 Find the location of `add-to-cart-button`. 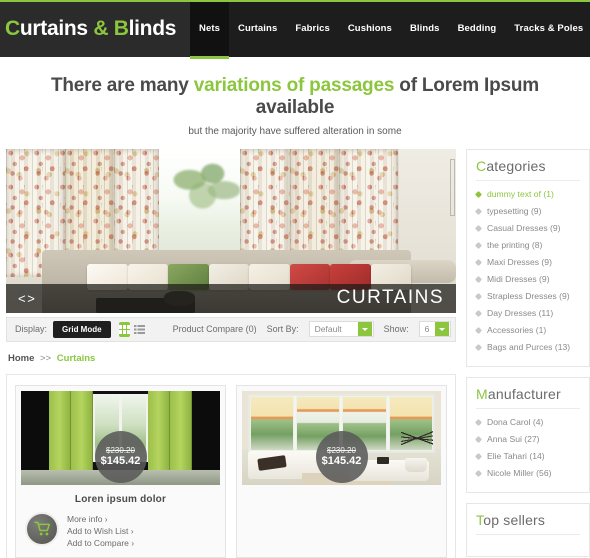

add-to-cart-button is located at coordinates (42, 528).